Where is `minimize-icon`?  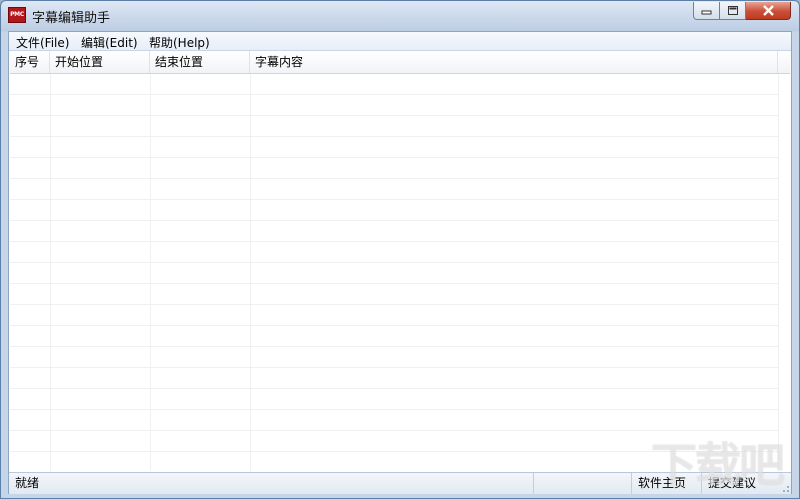 minimize-icon is located at coordinates (706, 12).